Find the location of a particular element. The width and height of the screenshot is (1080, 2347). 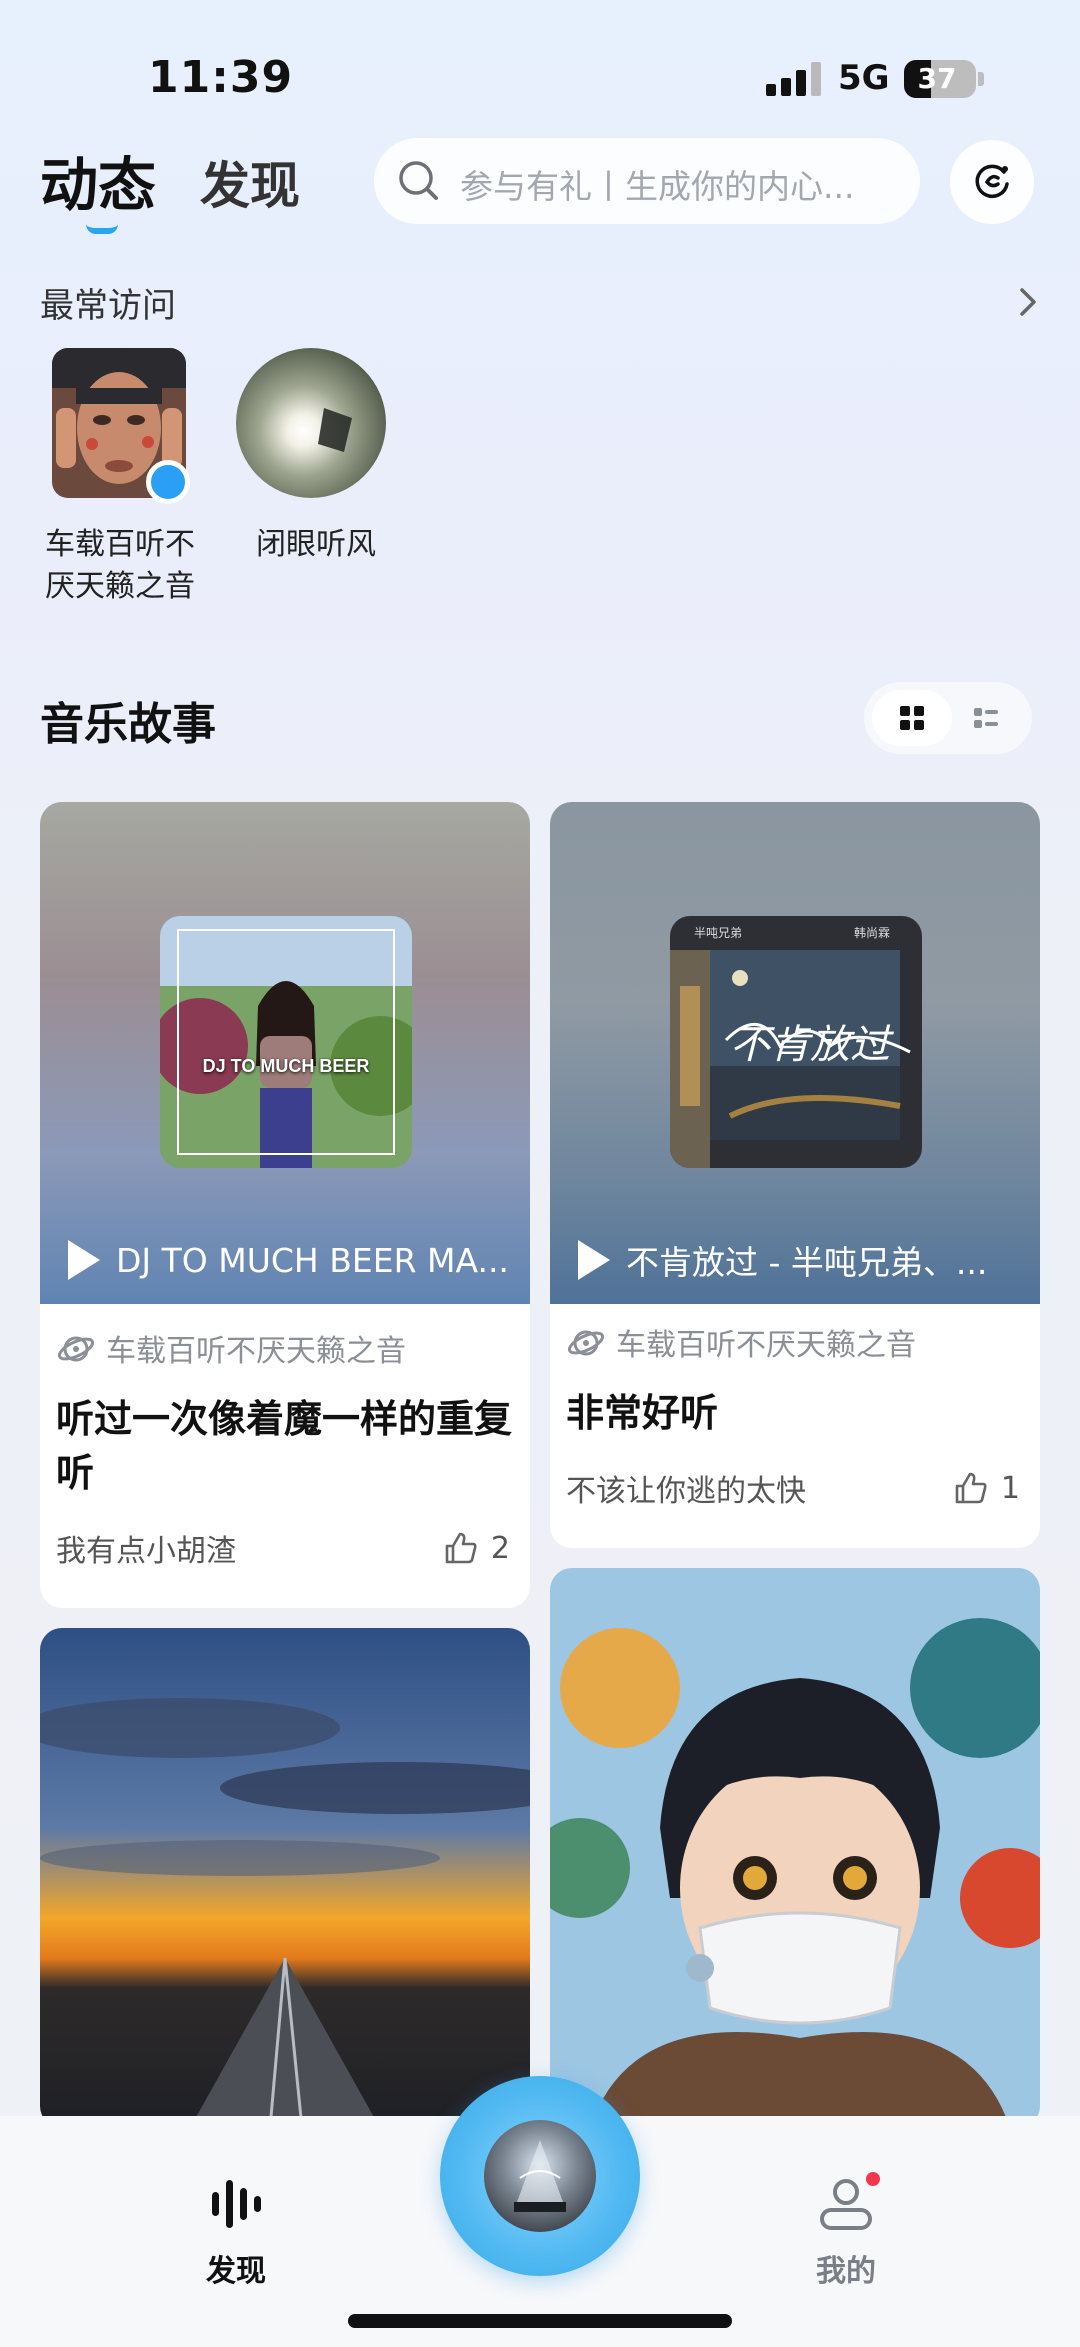

nav-mine: 我的 is located at coordinates (846, 2233).